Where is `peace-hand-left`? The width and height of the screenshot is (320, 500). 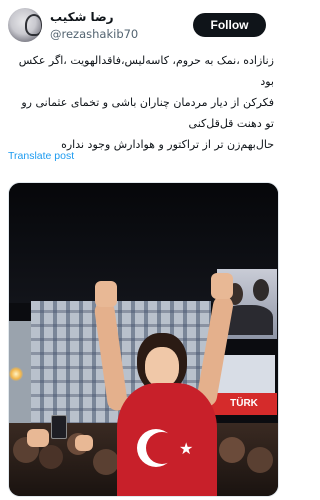
peace-hand-left is located at coordinates (106, 294).